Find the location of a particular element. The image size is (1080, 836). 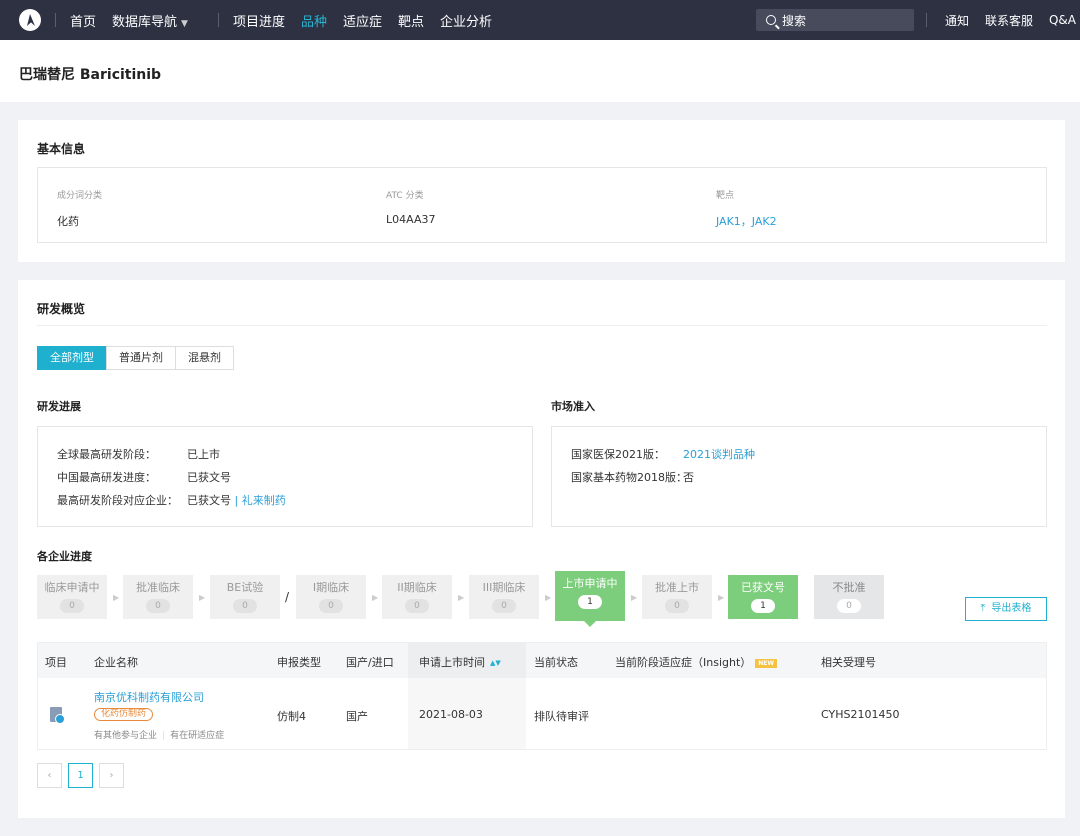

insurance-row: 国家医保2021版： 2021谈判品种 is located at coordinates (663, 454).